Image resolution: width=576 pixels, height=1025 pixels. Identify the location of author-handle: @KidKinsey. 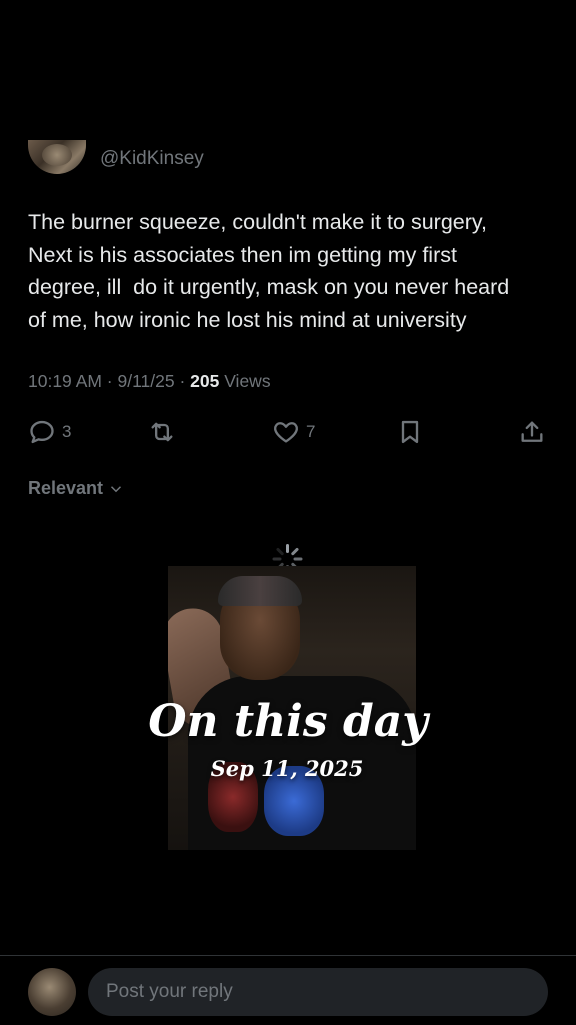
(152, 159).